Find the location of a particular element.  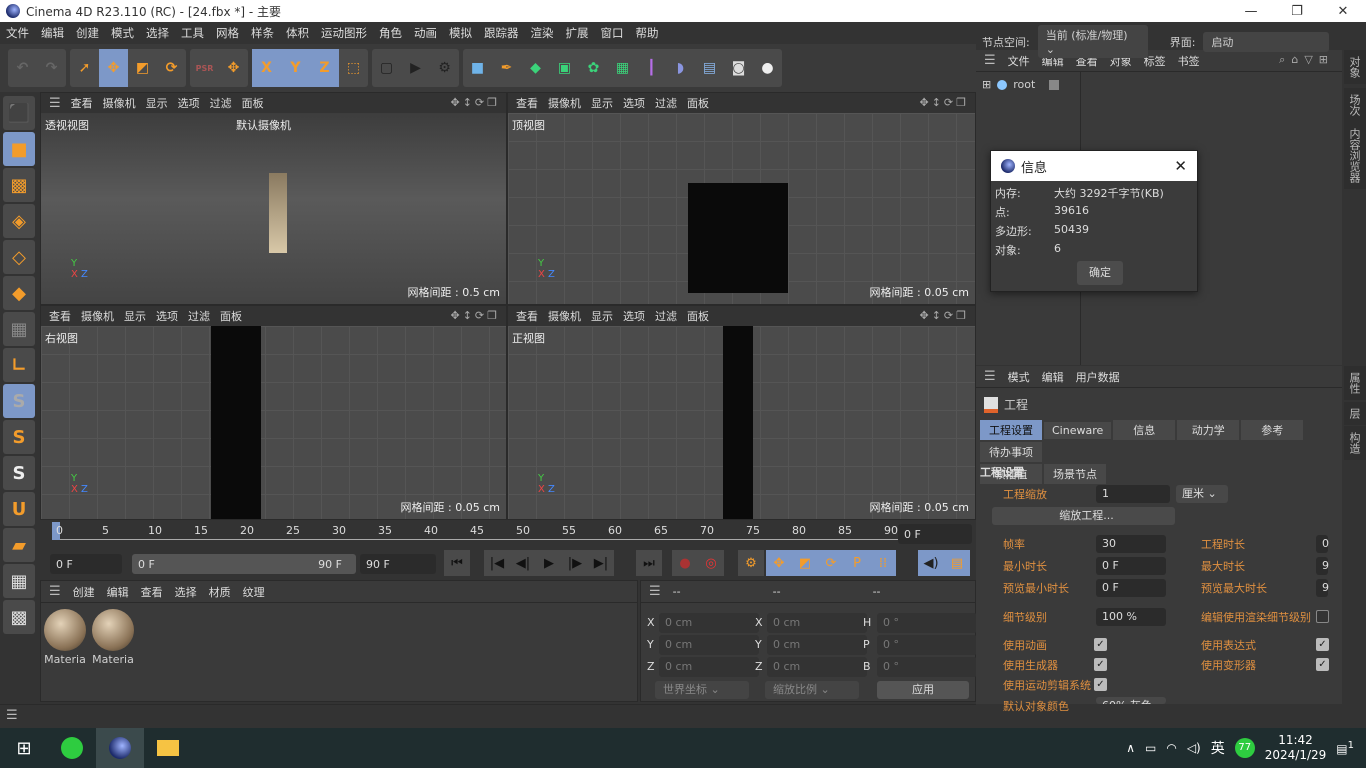

move-axis-button: ✥ is located at coordinates (233, 68).